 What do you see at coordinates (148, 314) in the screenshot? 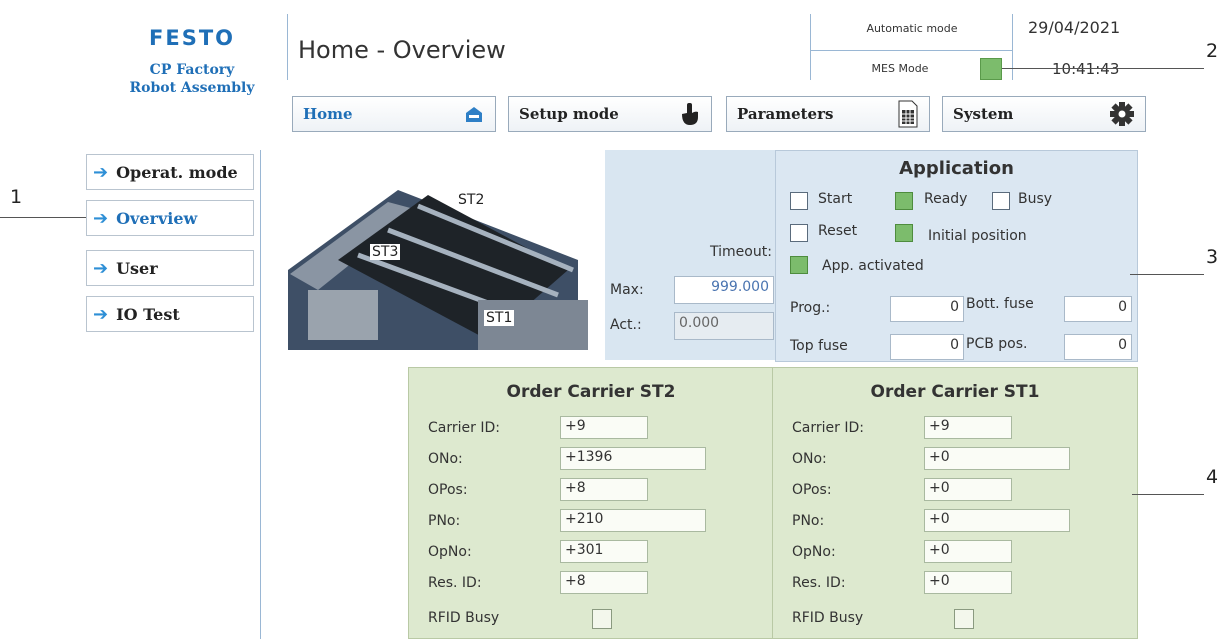
I see `sidebar-item-label: IO Test` at bounding box center [148, 314].